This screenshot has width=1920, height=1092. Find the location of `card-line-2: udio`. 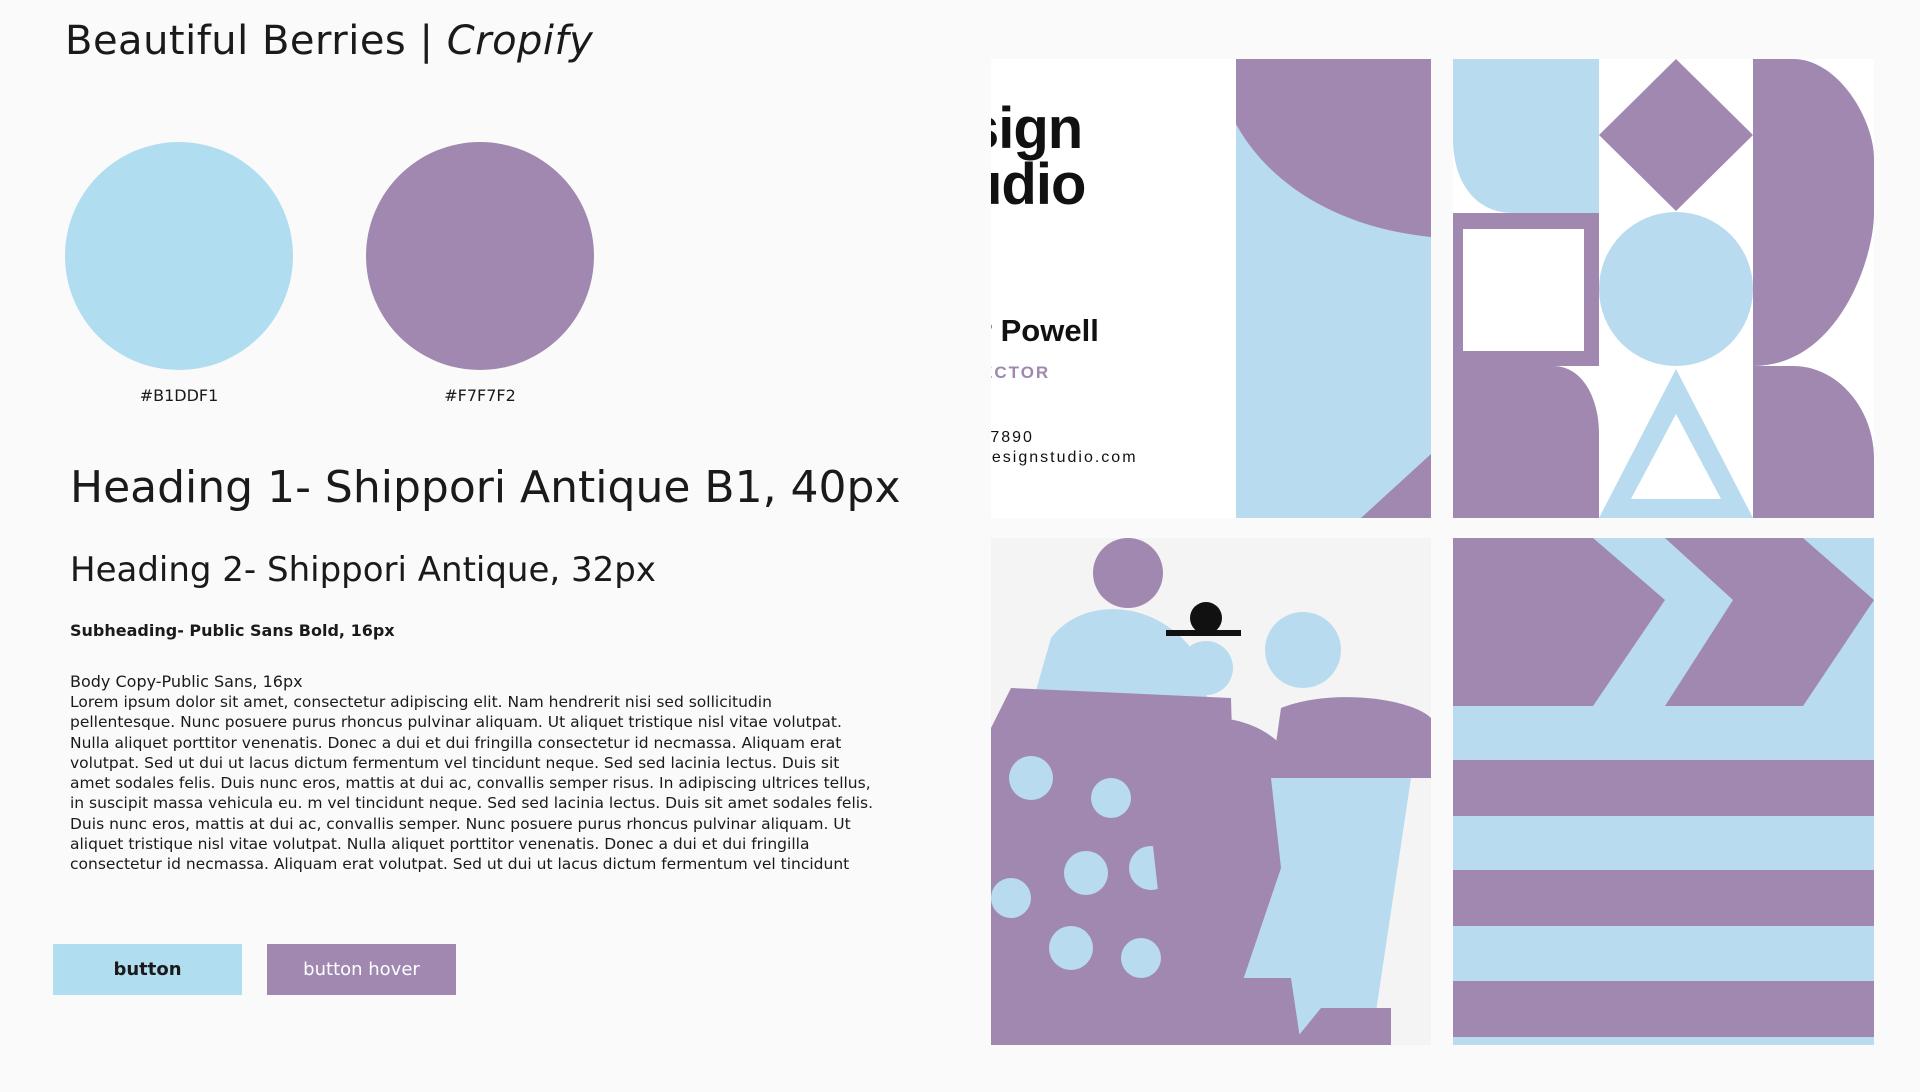

card-line-2: udio is located at coordinates (1038, 184).